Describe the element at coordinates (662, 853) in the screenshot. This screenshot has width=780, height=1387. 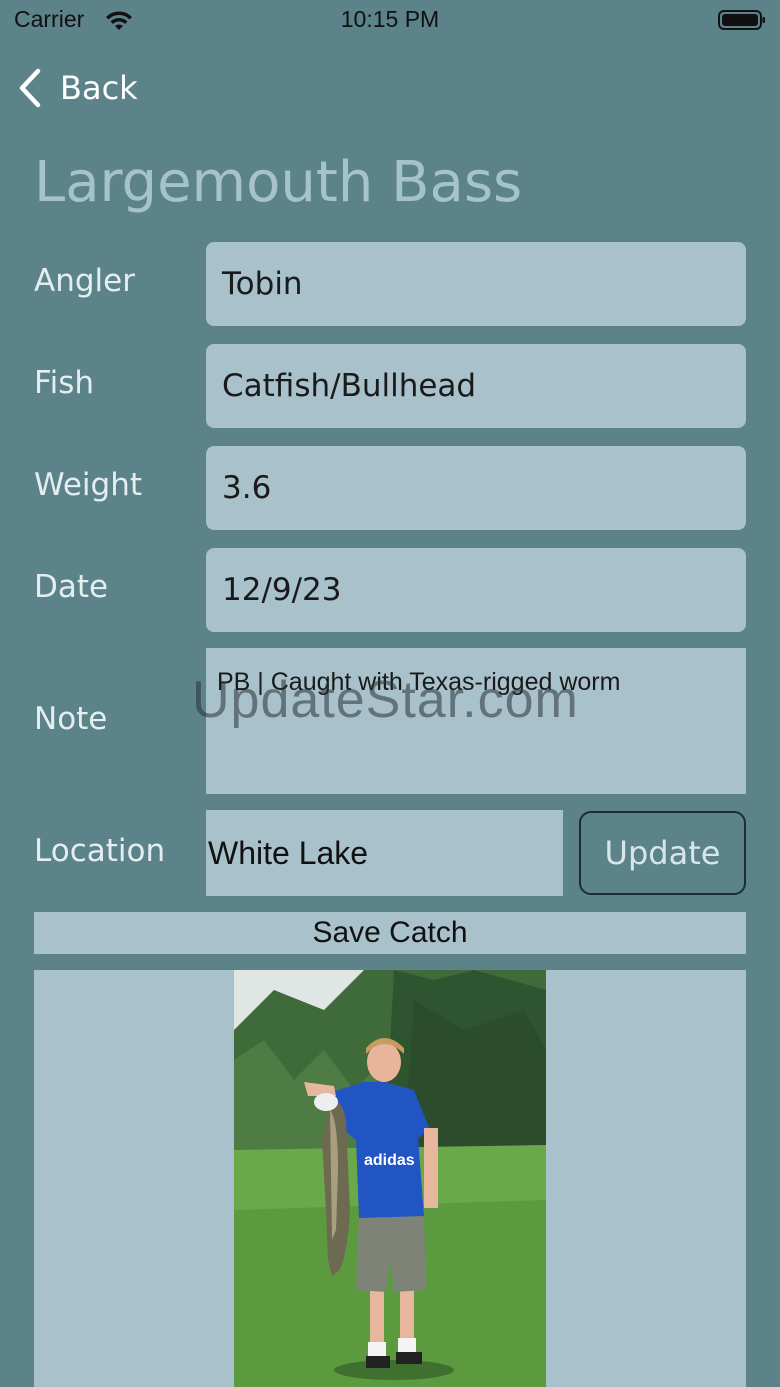
I see `update-location-button: Update` at that location.